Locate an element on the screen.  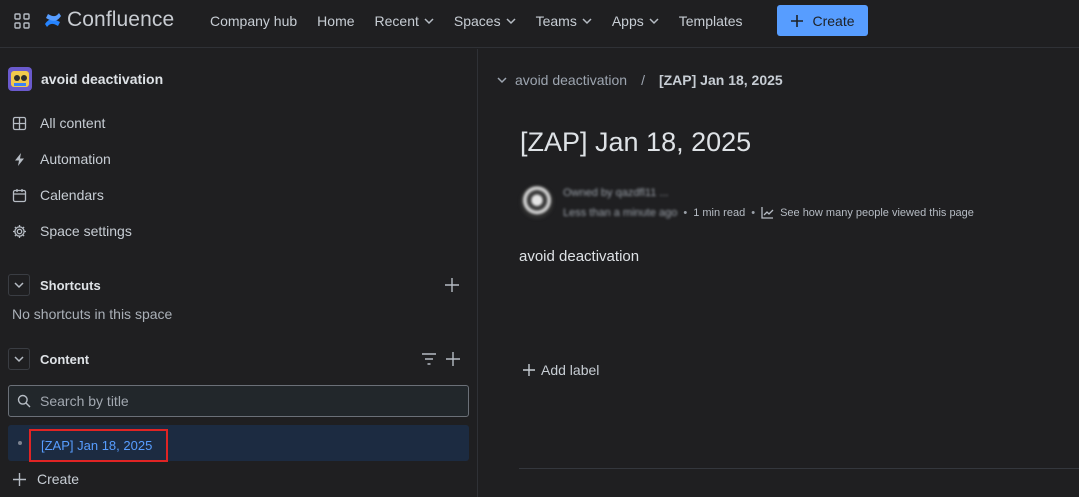
content-section-header: Content is located at coordinates (48, 359).